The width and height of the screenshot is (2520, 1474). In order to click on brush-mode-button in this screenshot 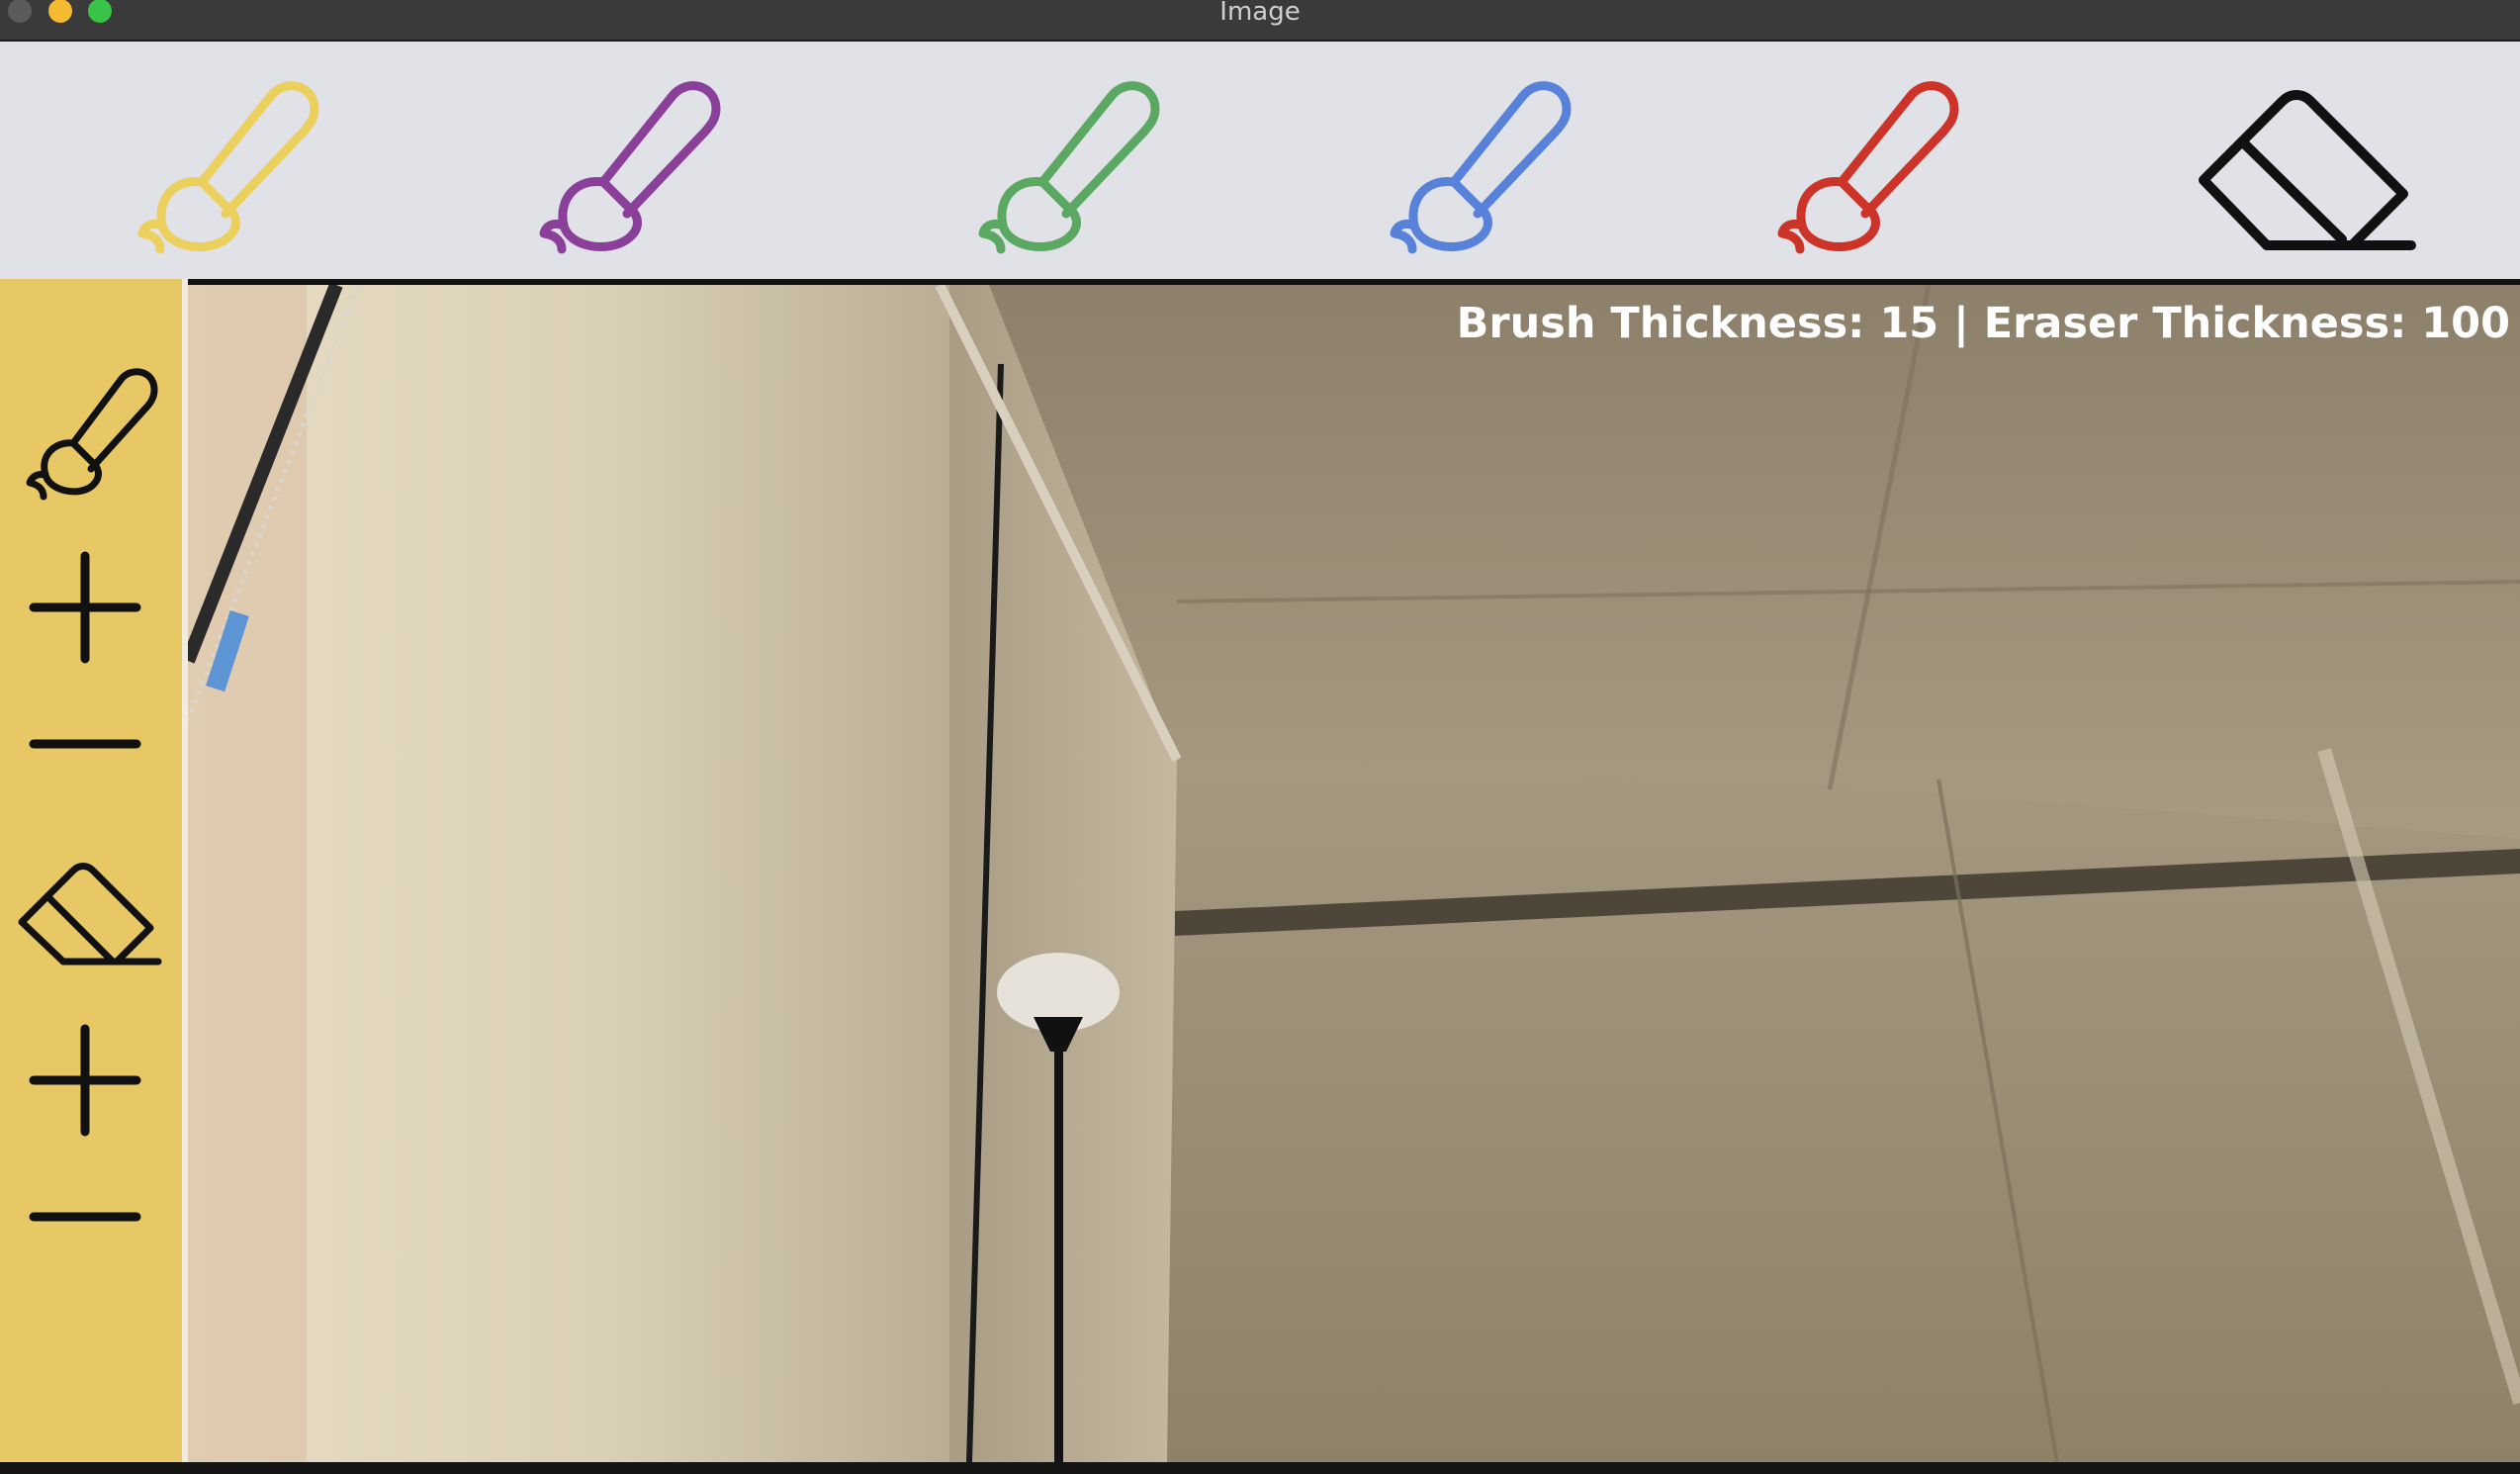, I will do `click(91, 429)`.